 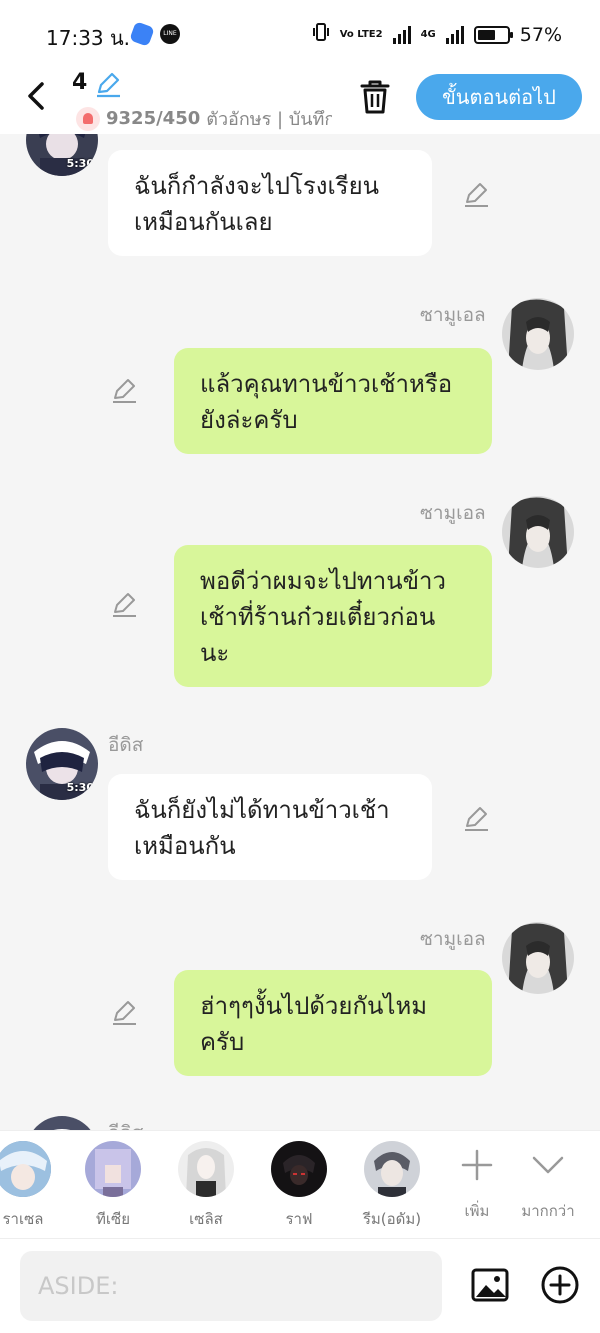 I want to click on vibrate-icon, so click(x=321, y=34).